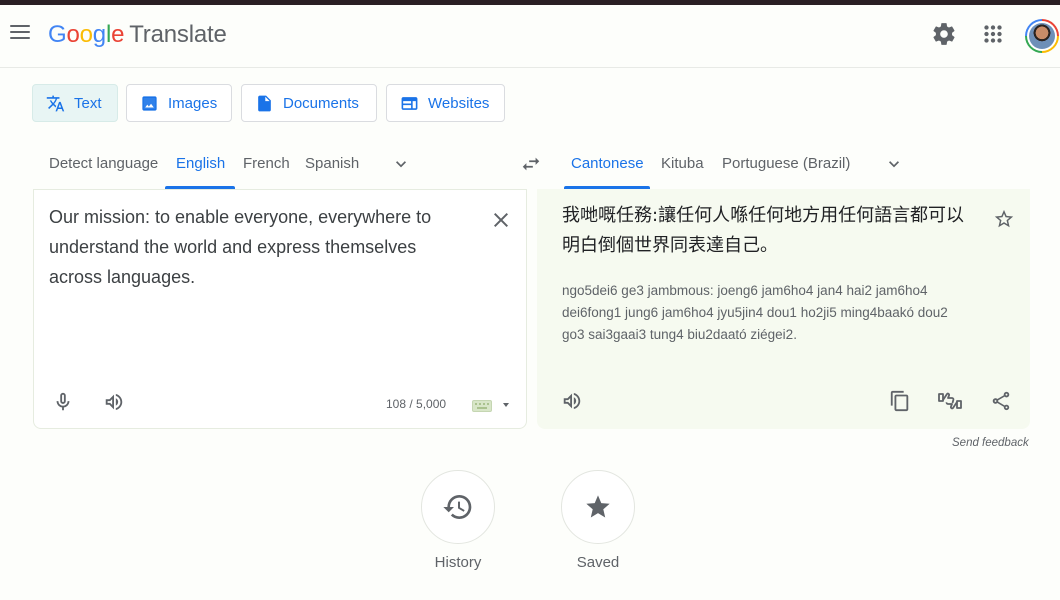 Image resolution: width=1060 pixels, height=600 pixels. What do you see at coordinates (149, 103) in the screenshot?
I see `image-icon` at bounding box center [149, 103].